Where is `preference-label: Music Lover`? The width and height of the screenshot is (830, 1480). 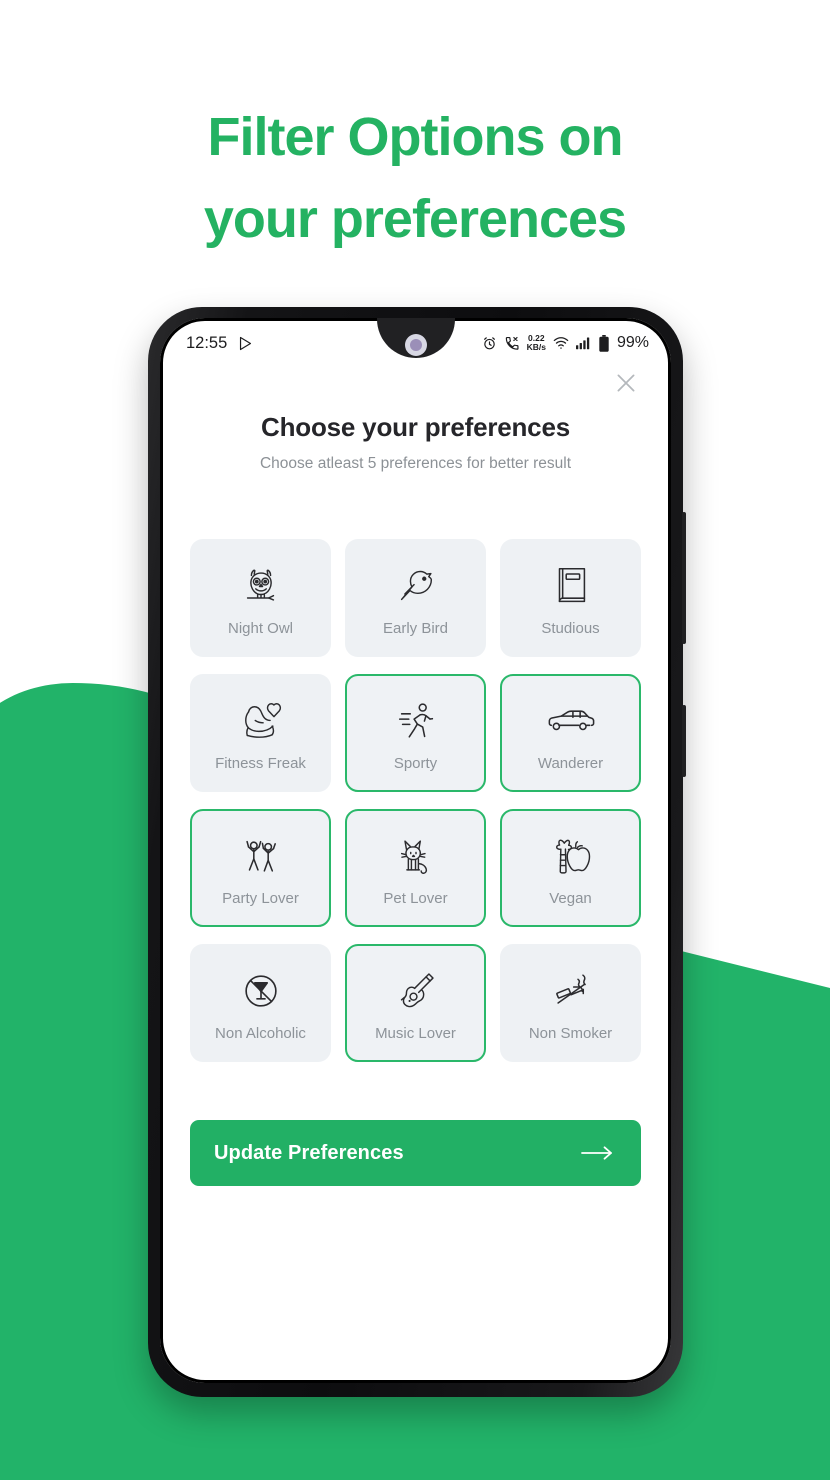 preference-label: Music Lover is located at coordinates (415, 1033).